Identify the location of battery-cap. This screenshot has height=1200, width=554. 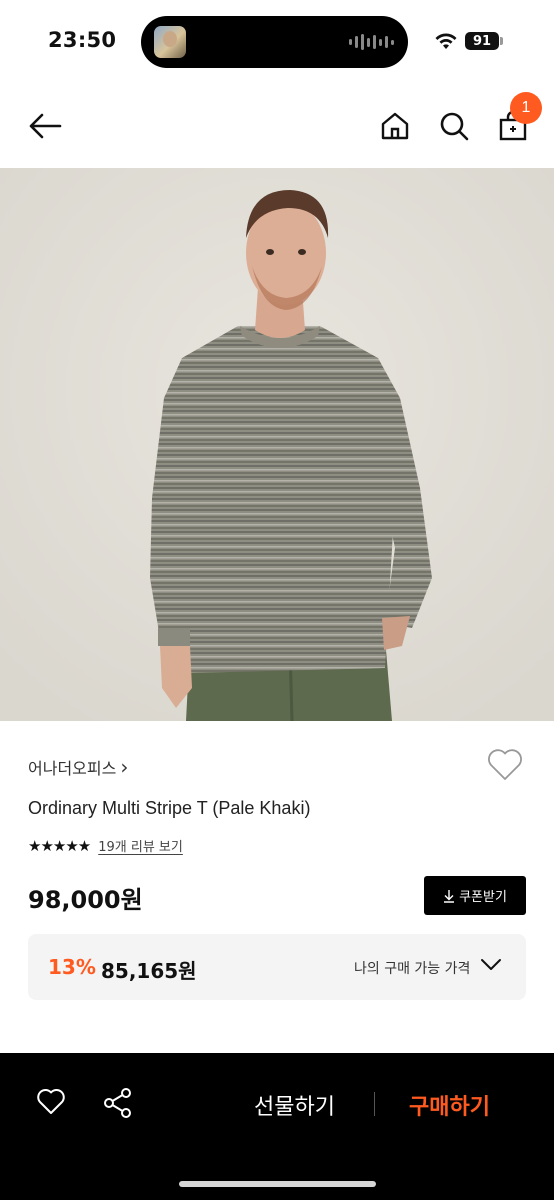
(501, 41).